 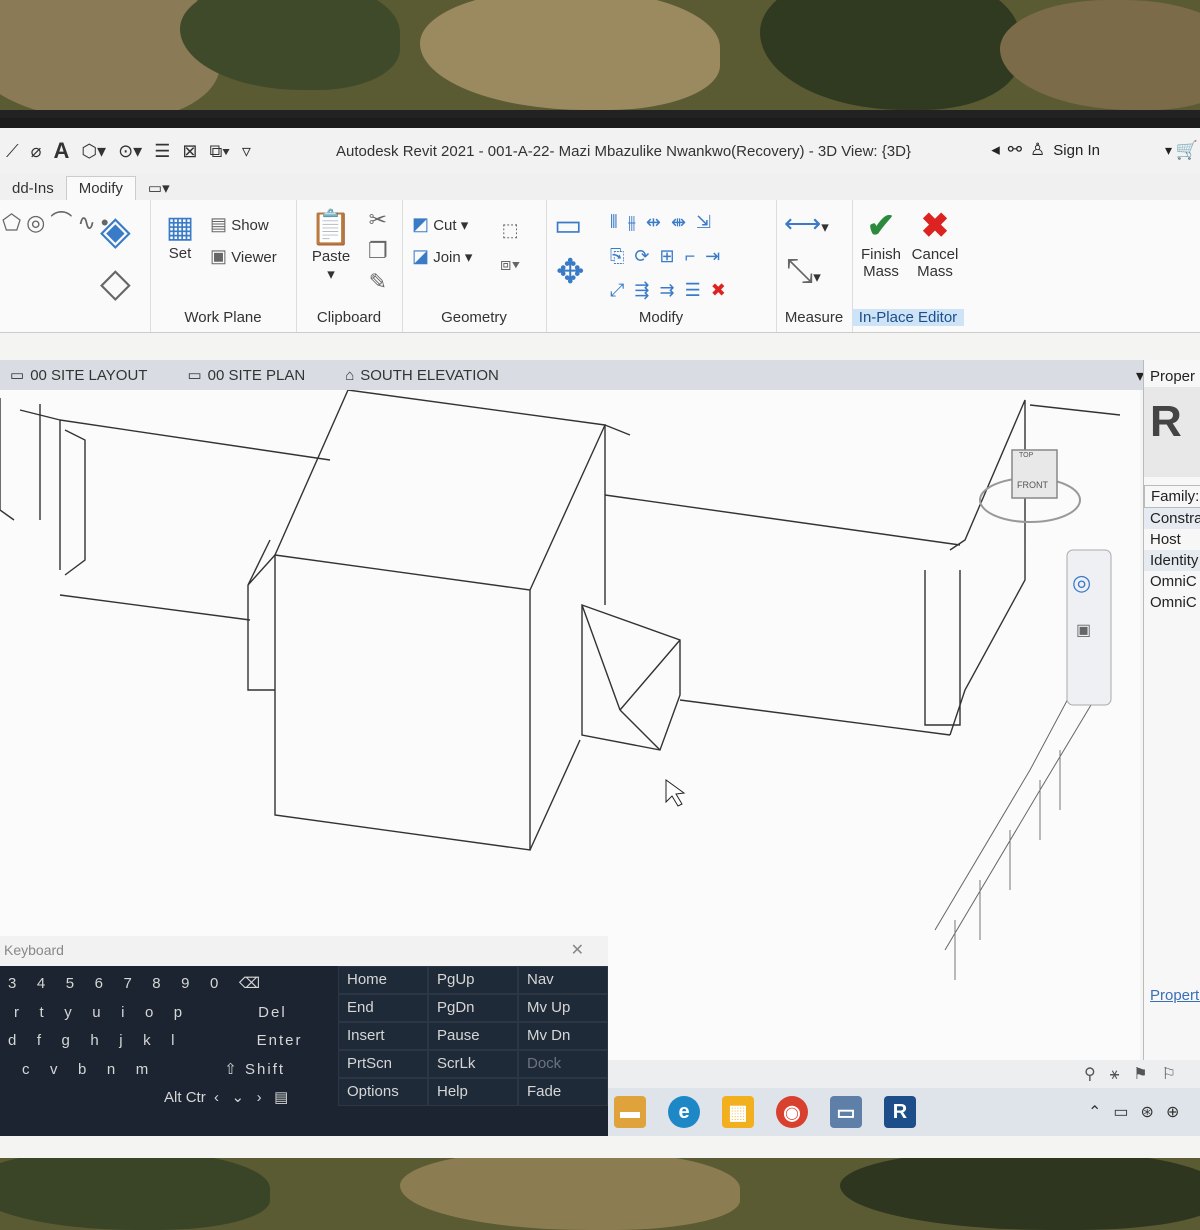 What do you see at coordinates (383, 1064) in the screenshot?
I see `key-prtscn: PrtScn` at bounding box center [383, 1064].